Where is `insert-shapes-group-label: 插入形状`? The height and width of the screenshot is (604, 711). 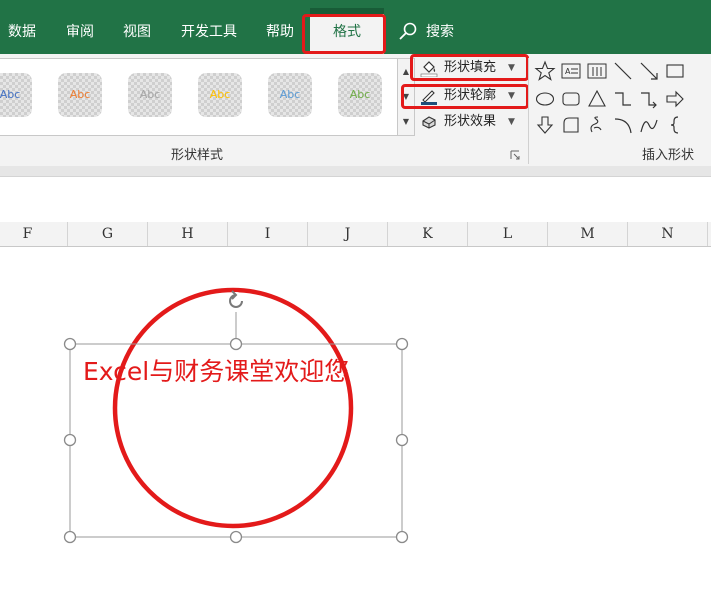
insert-shapes-group-label: 插入形状 is located at coordinates (668, 155).